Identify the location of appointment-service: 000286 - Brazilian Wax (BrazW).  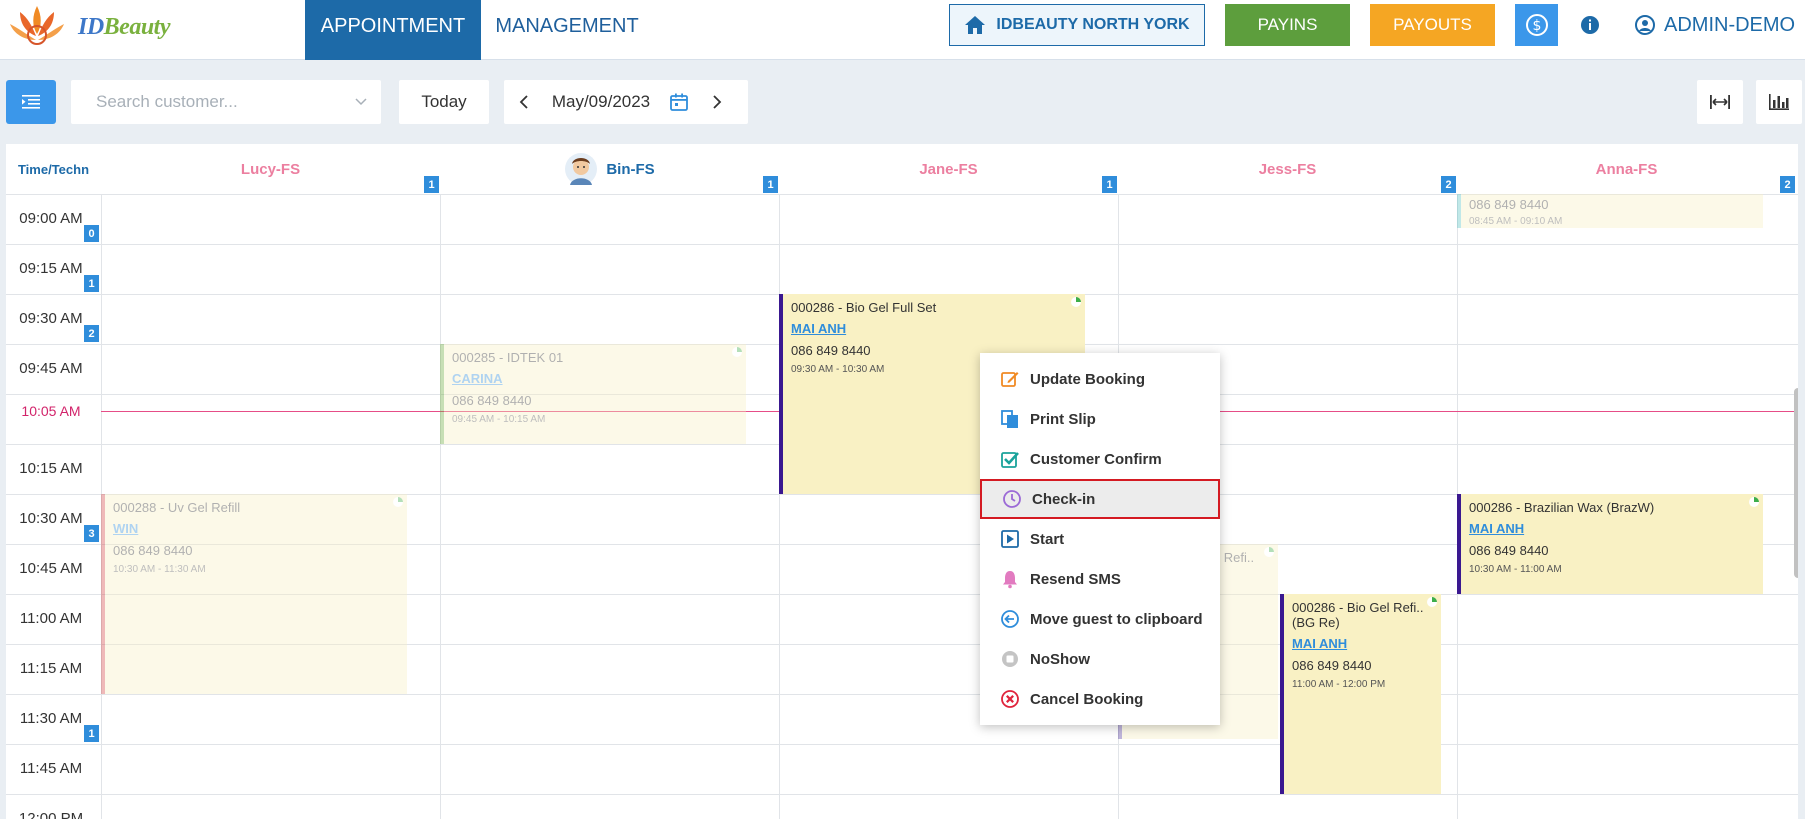
(1562, 507).